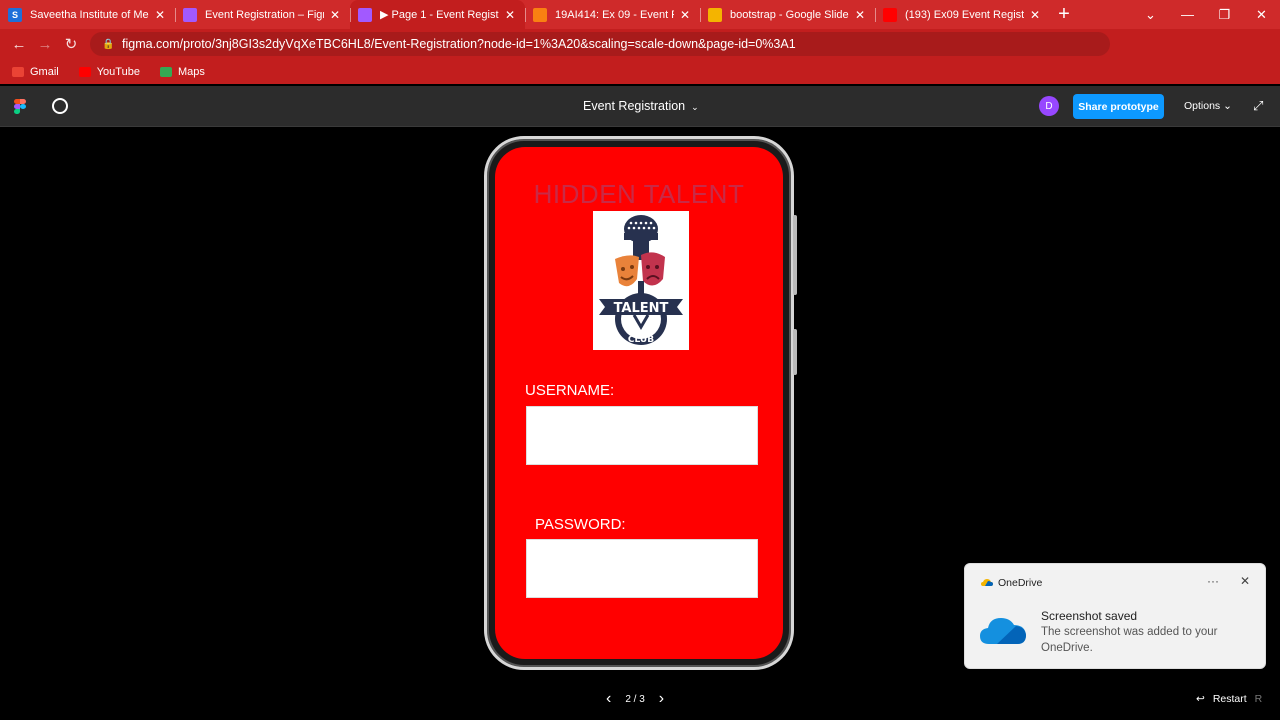 The width and height of the screenshot is (1280, 720). I want to click on file-title-dropdown: Event Registration ⌄, so click(641, 106).